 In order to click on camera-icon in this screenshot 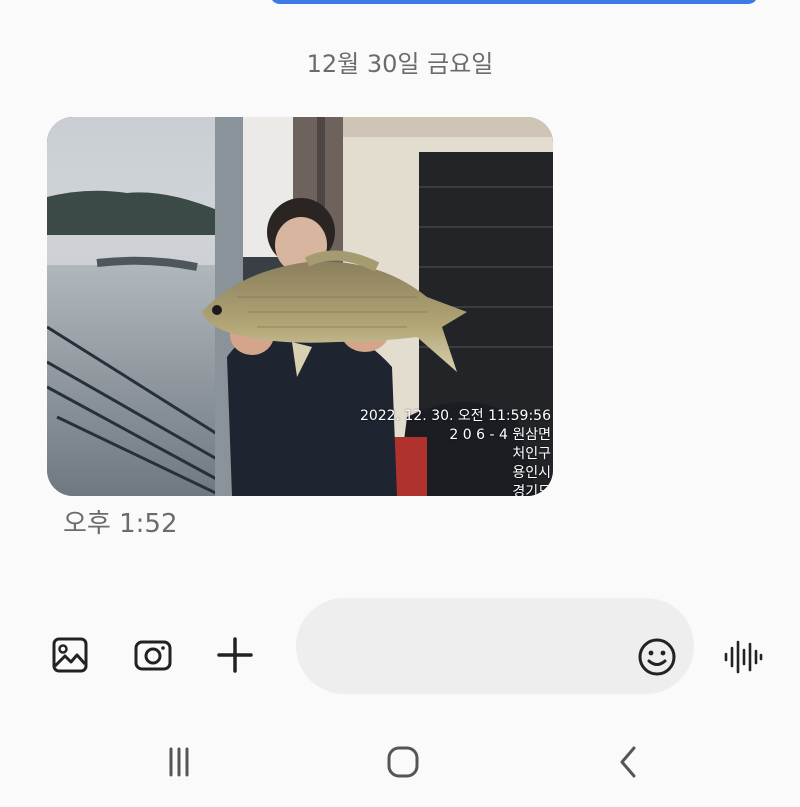, I will do `click(153, 655)`.